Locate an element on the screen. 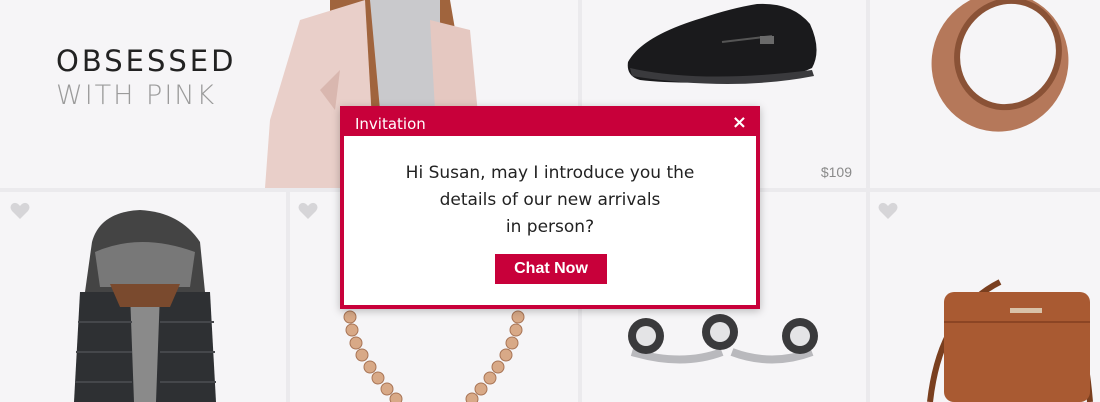 The image size is (1100, 402). message-line: in person? is located at coordinates (550, 227).